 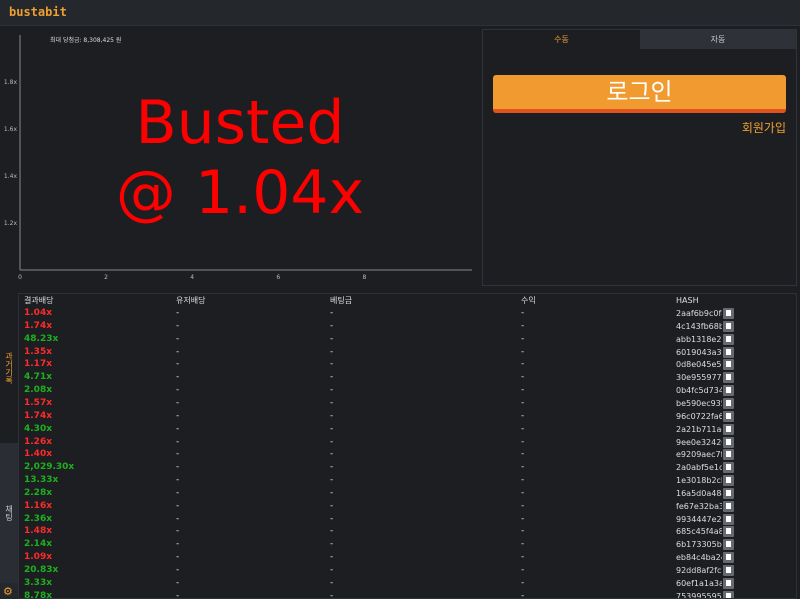 What do you see at coordinates (106, 277) in the screenshot?
I see `x-tick-label: 2` at bounding box center [106, 277].